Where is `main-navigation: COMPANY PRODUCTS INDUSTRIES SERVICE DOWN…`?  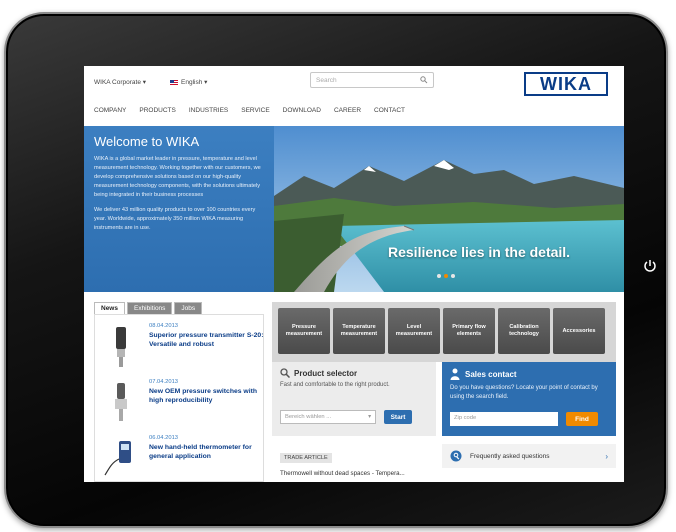 main-navigation: COMPANY PRODUCTS INDUSTRIES SERVICE DOWN… is located at coordinates (249, 110).